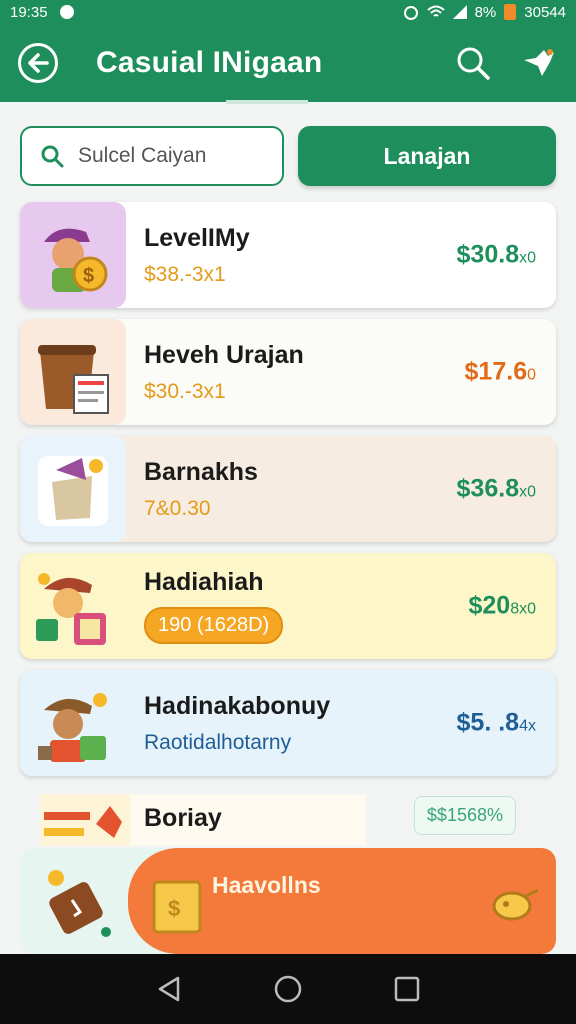  I want to click on character-box-icon, so click(72, 727).